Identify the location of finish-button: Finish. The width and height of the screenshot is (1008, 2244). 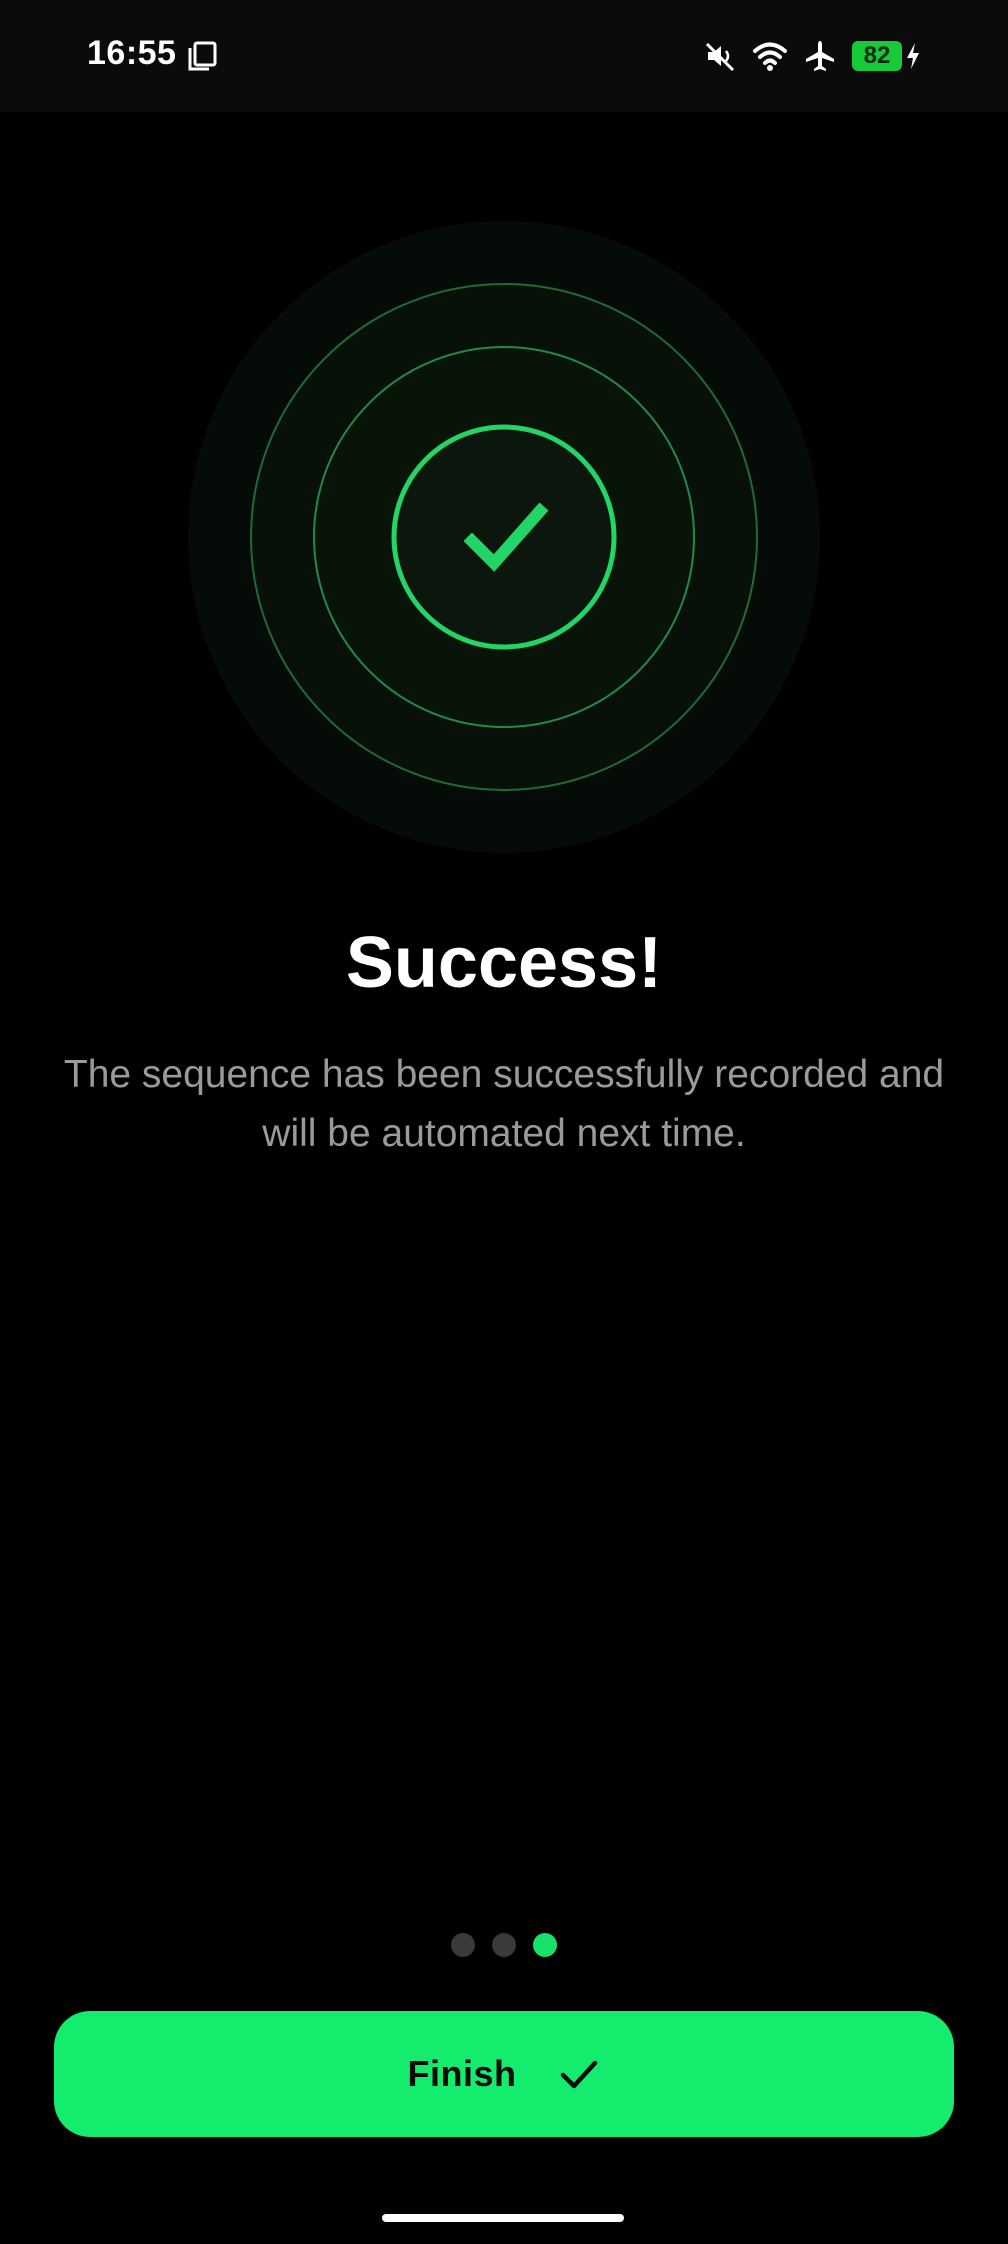
(504, 2074).